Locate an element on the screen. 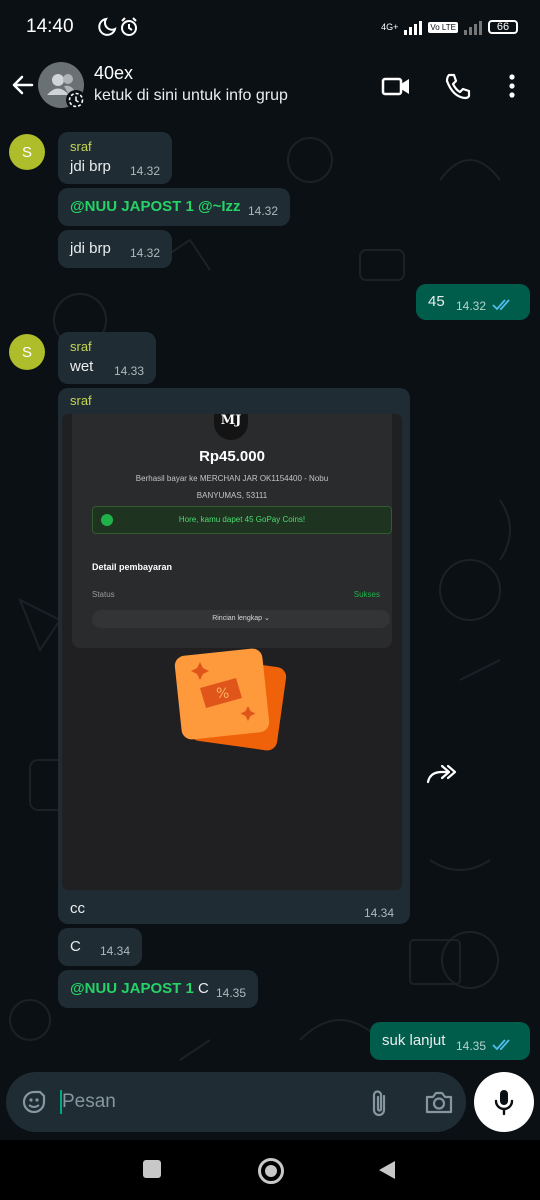 The image size is (540, 1200). coins-banner: Hore, kamu dapet 45 GoPay Coins! is located at coordinates (242, 520).